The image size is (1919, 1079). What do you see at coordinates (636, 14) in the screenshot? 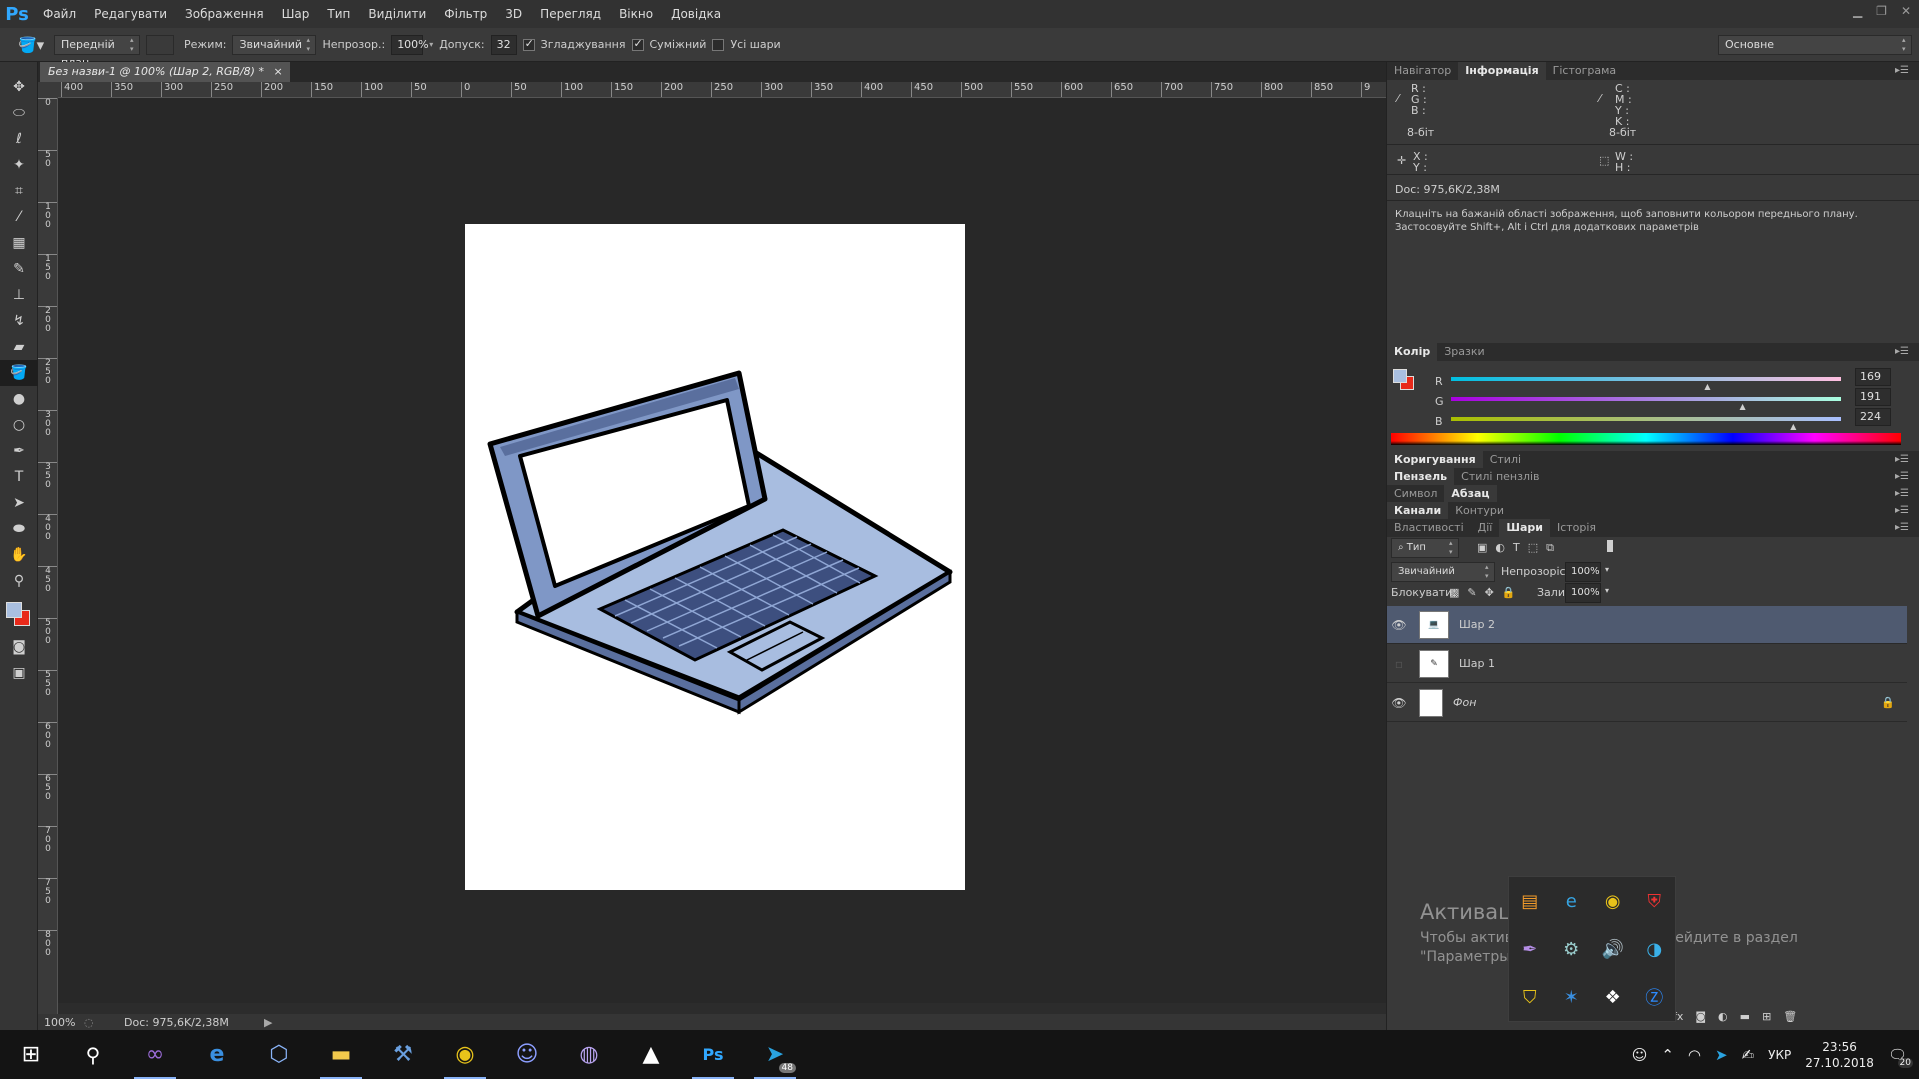
I see `menu-item-9: Вікно` at bounding box center [636, 14].